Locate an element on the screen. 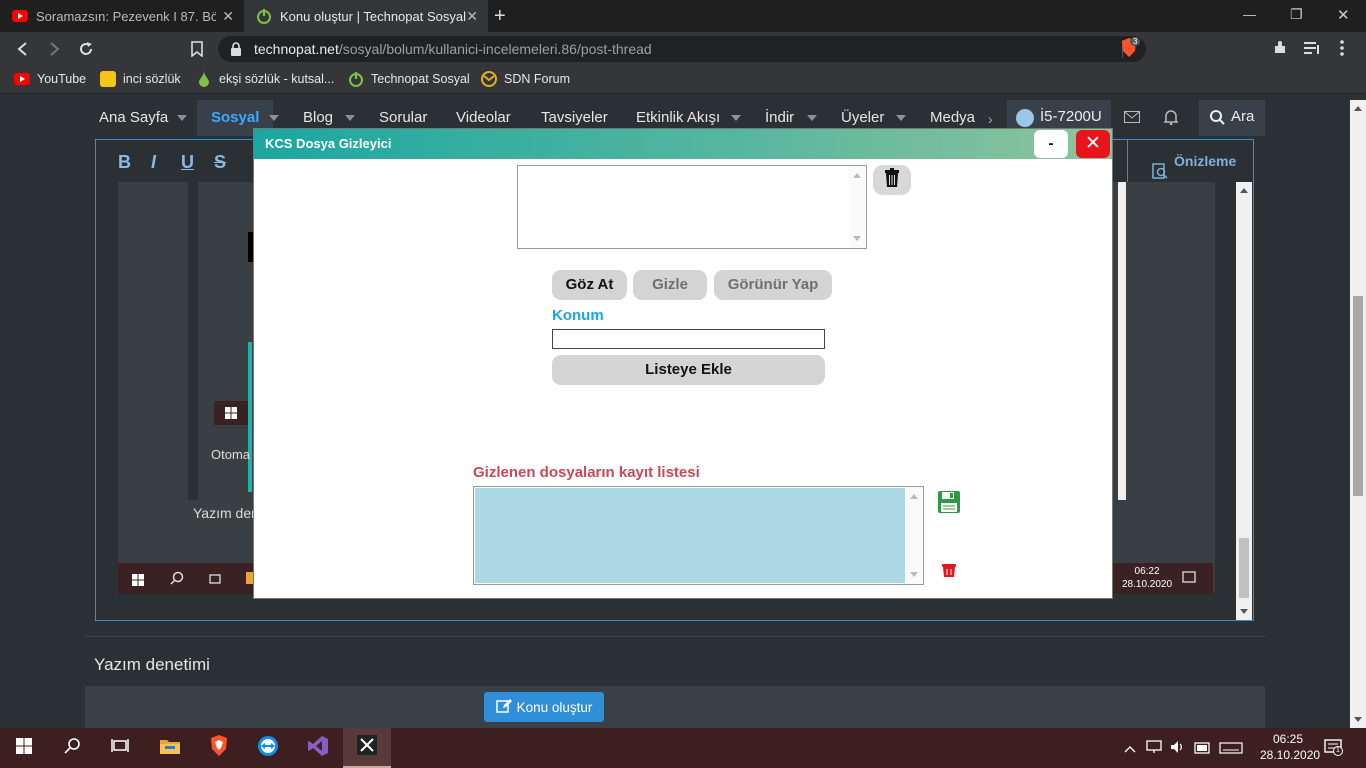 This screenshot has width=1366, height=768. inci-icon is located at coordinates (108, 79).